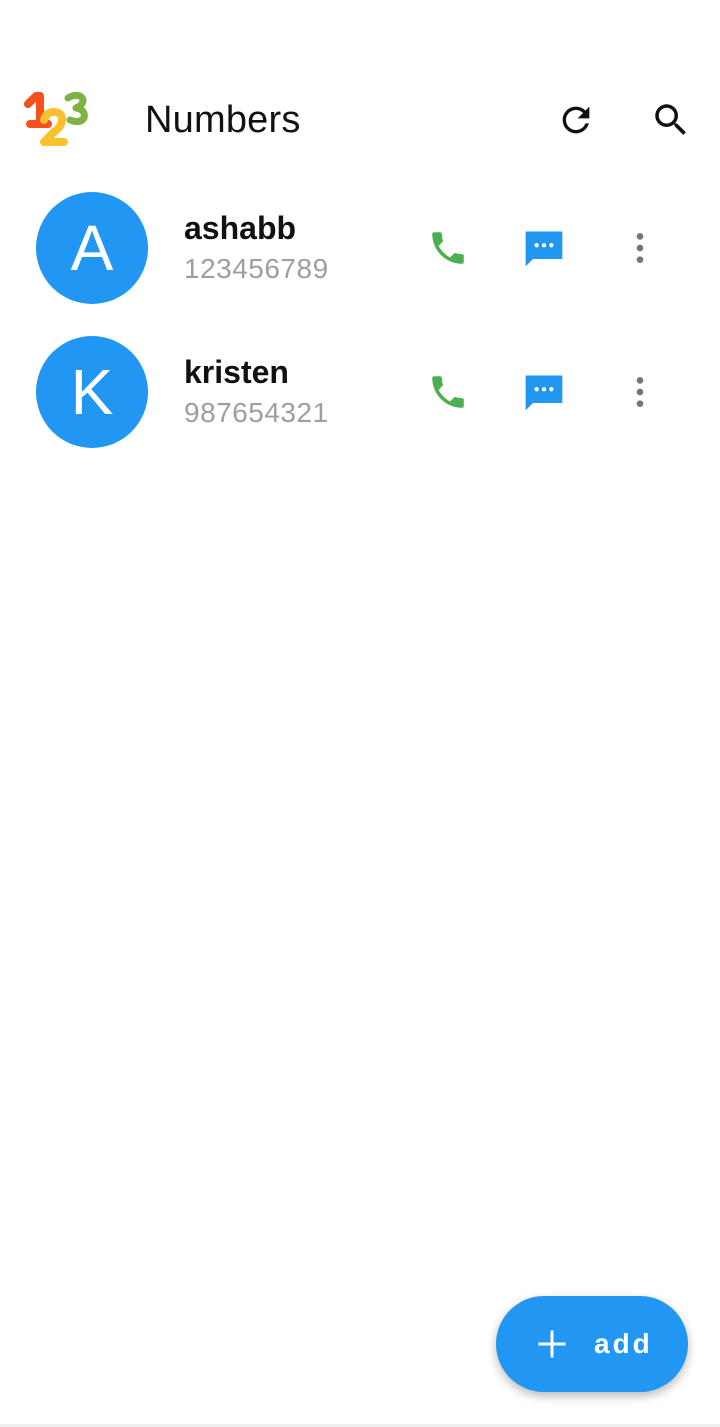 This screenshot has width=720, height=1427. Describe the element at coordinates (360, 120) in the screenshot. I see `app-bar: Numbers` at that location.